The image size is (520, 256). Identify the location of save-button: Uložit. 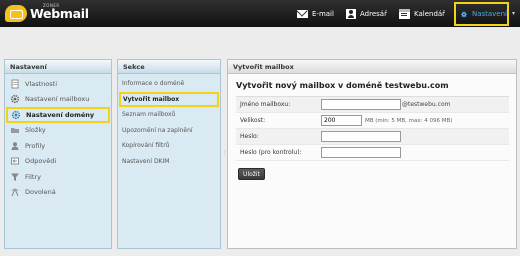
(251, 174).